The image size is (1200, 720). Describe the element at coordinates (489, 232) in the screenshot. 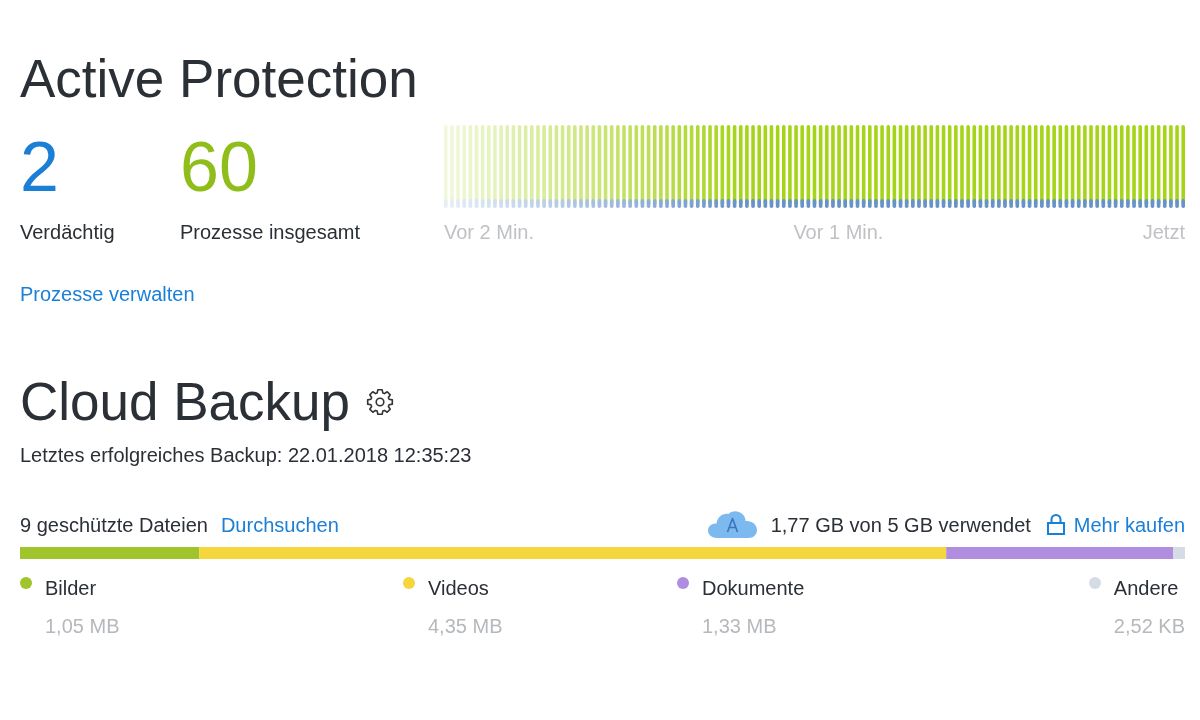

I see `time-label: Vor 2 Min.` at that location.